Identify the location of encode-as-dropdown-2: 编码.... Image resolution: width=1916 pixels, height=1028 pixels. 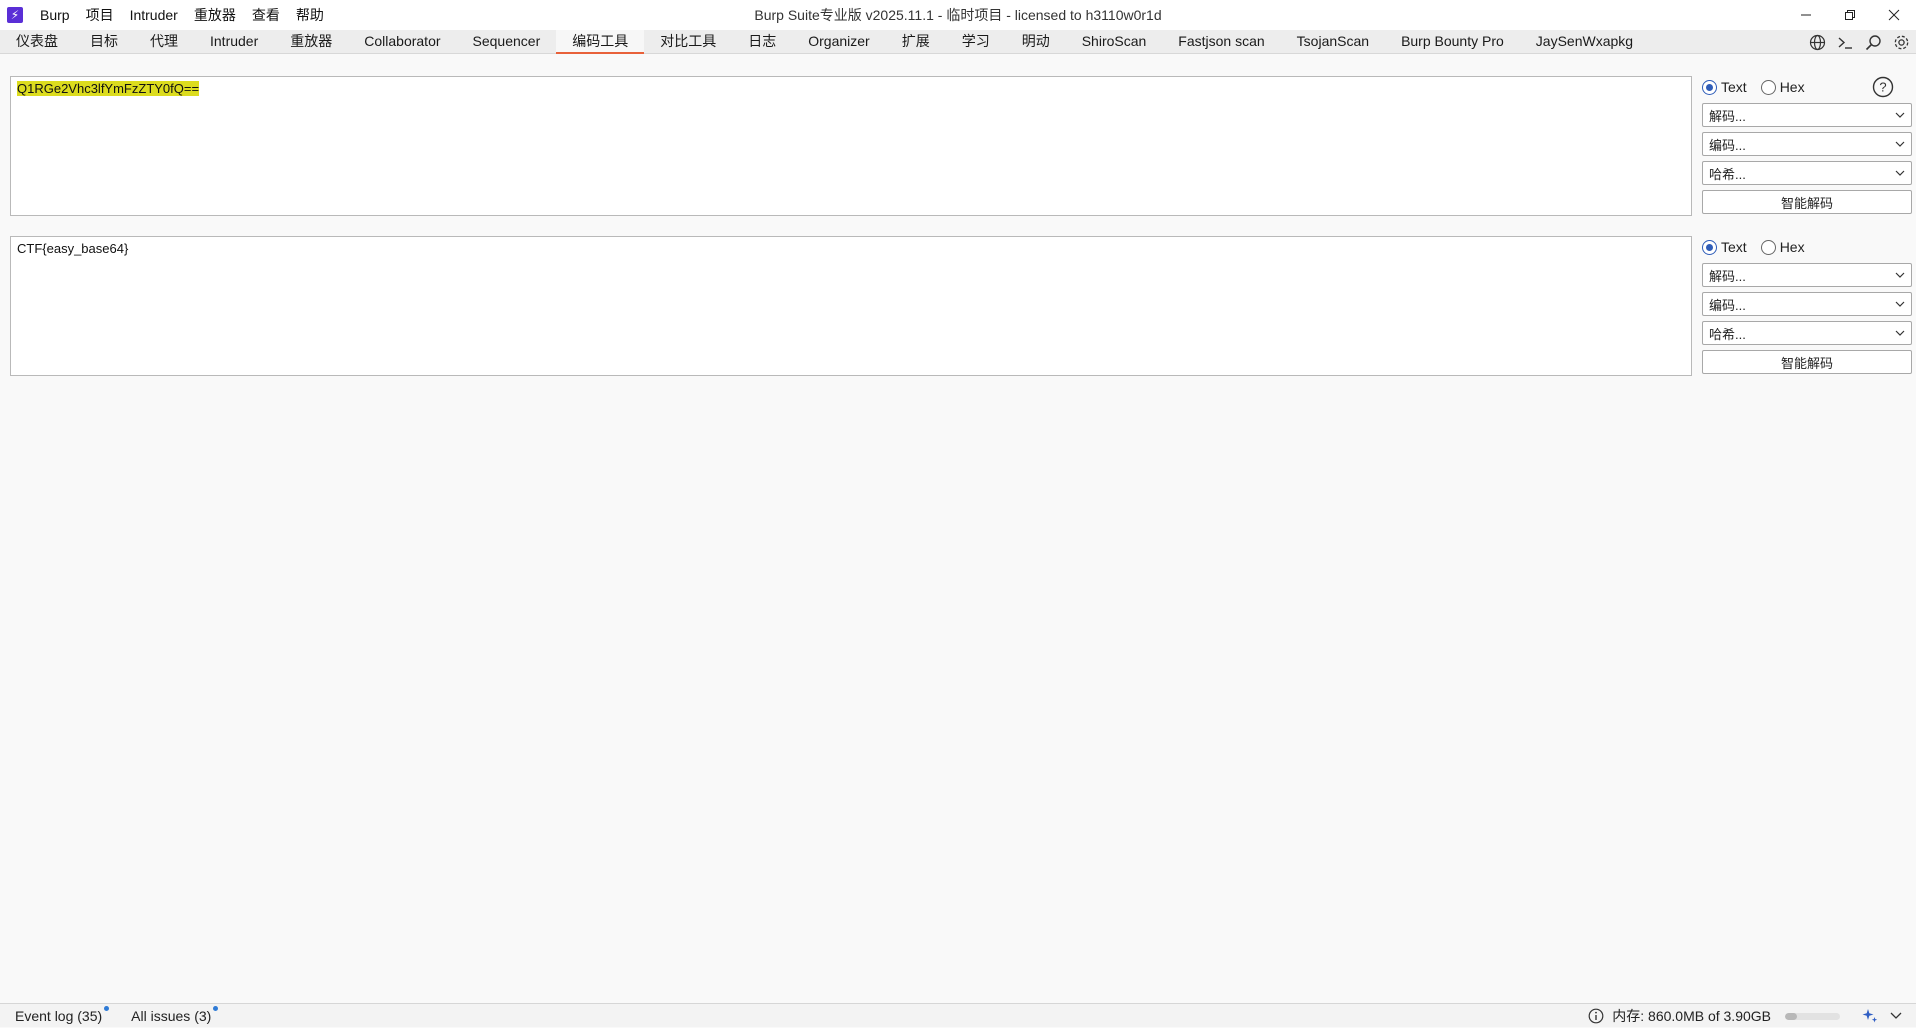
(1807, 304).